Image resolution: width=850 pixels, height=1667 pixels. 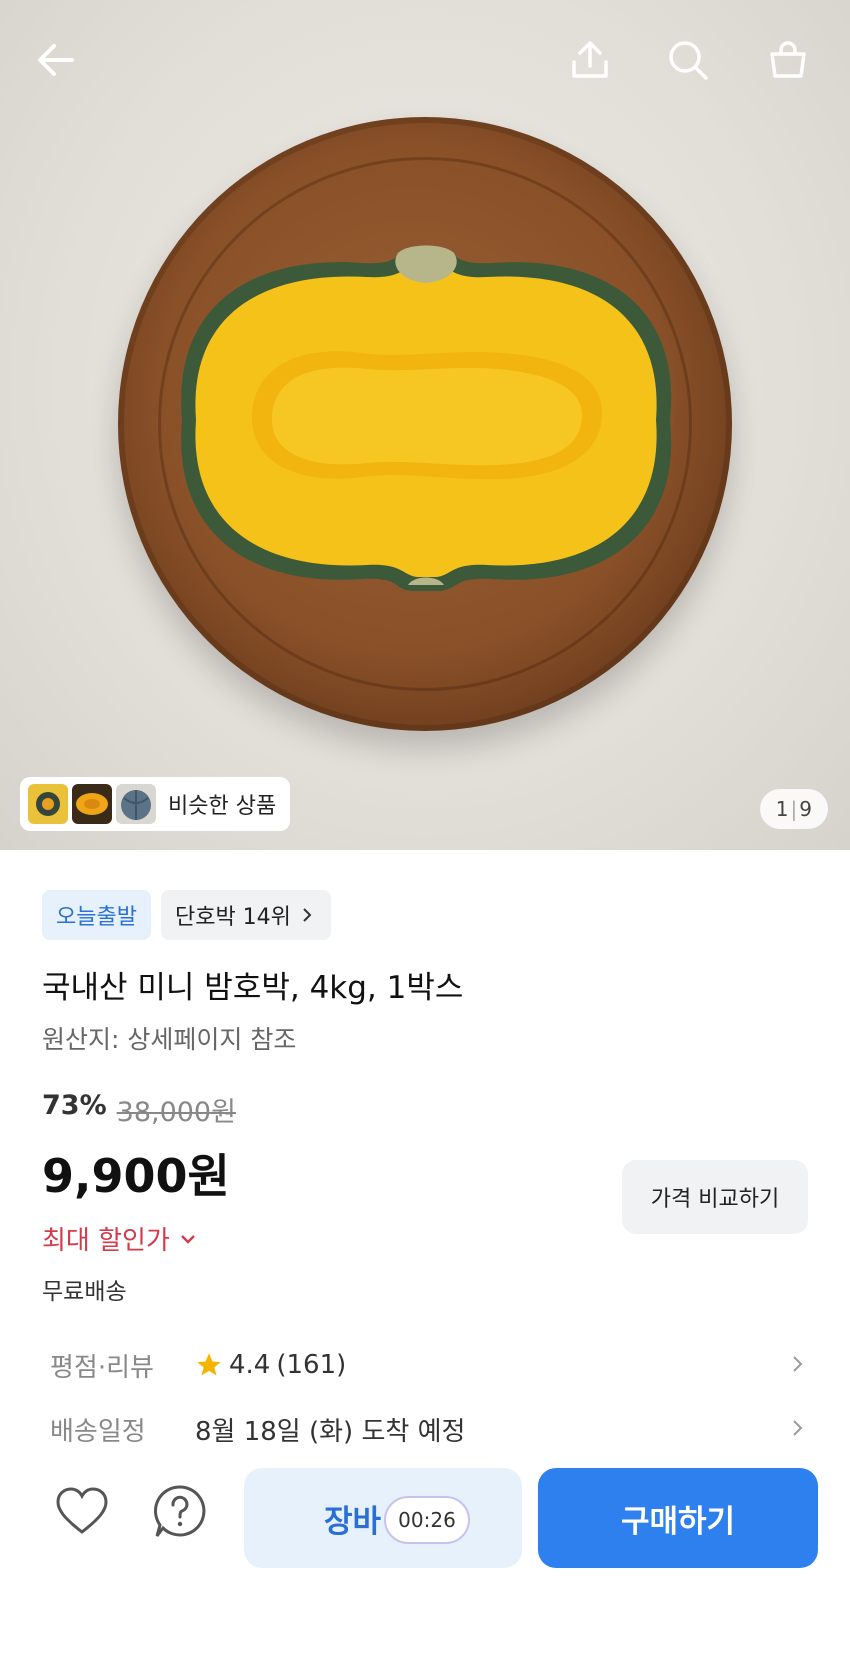 I want to click on pumpkin-image, so click(x=426, y=418).